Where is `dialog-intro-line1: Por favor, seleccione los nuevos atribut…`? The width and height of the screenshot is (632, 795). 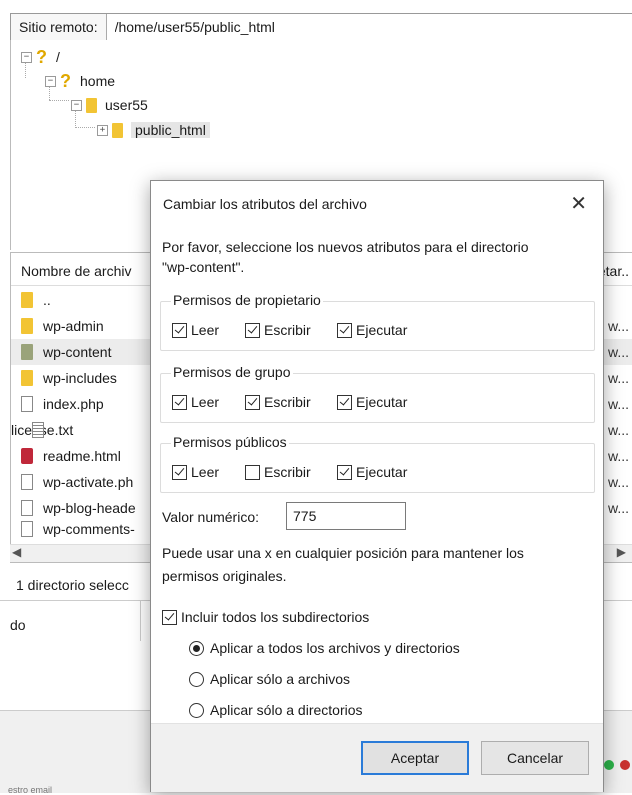 dialog-intro-line1: Por favor, seleccione los nuevos atribut… is located at coordinates (345, 247).